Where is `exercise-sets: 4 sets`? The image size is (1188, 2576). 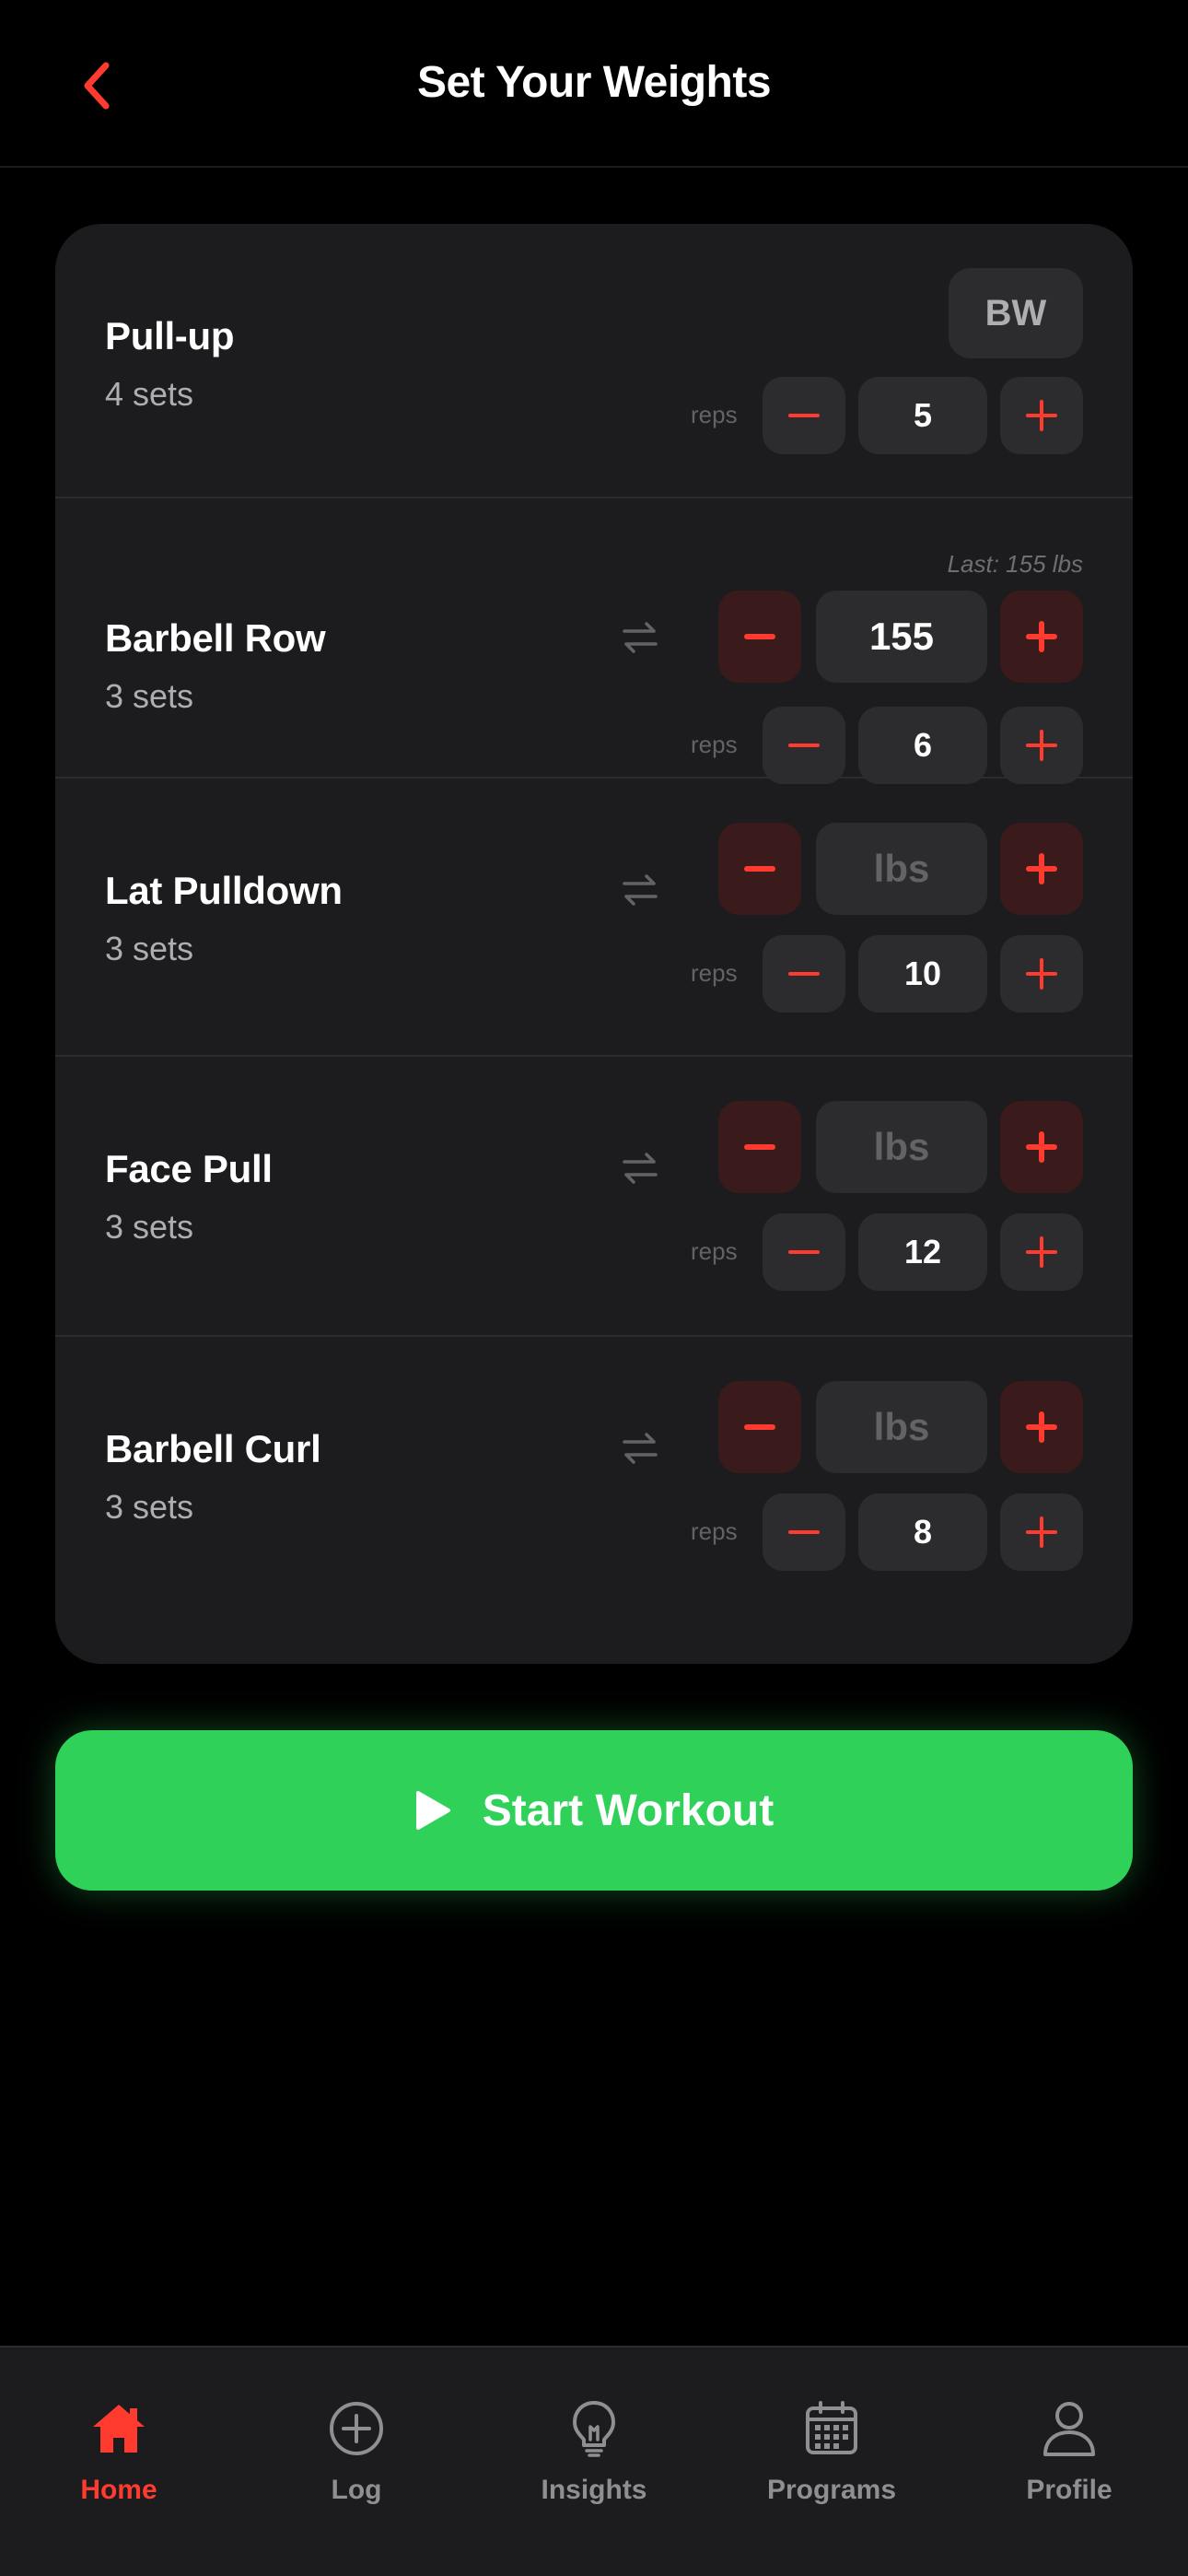 exercise-sets: 4 sets is located at coordinates (149, 394).